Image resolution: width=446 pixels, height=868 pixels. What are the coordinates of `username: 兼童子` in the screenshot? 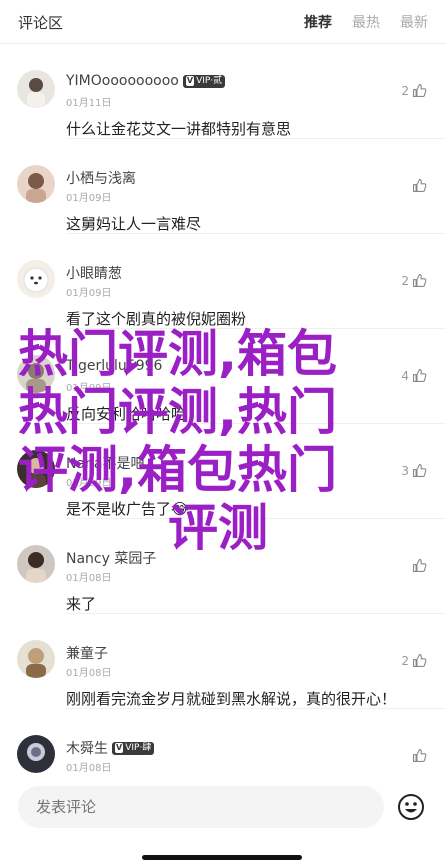 It's located at (87, 653).